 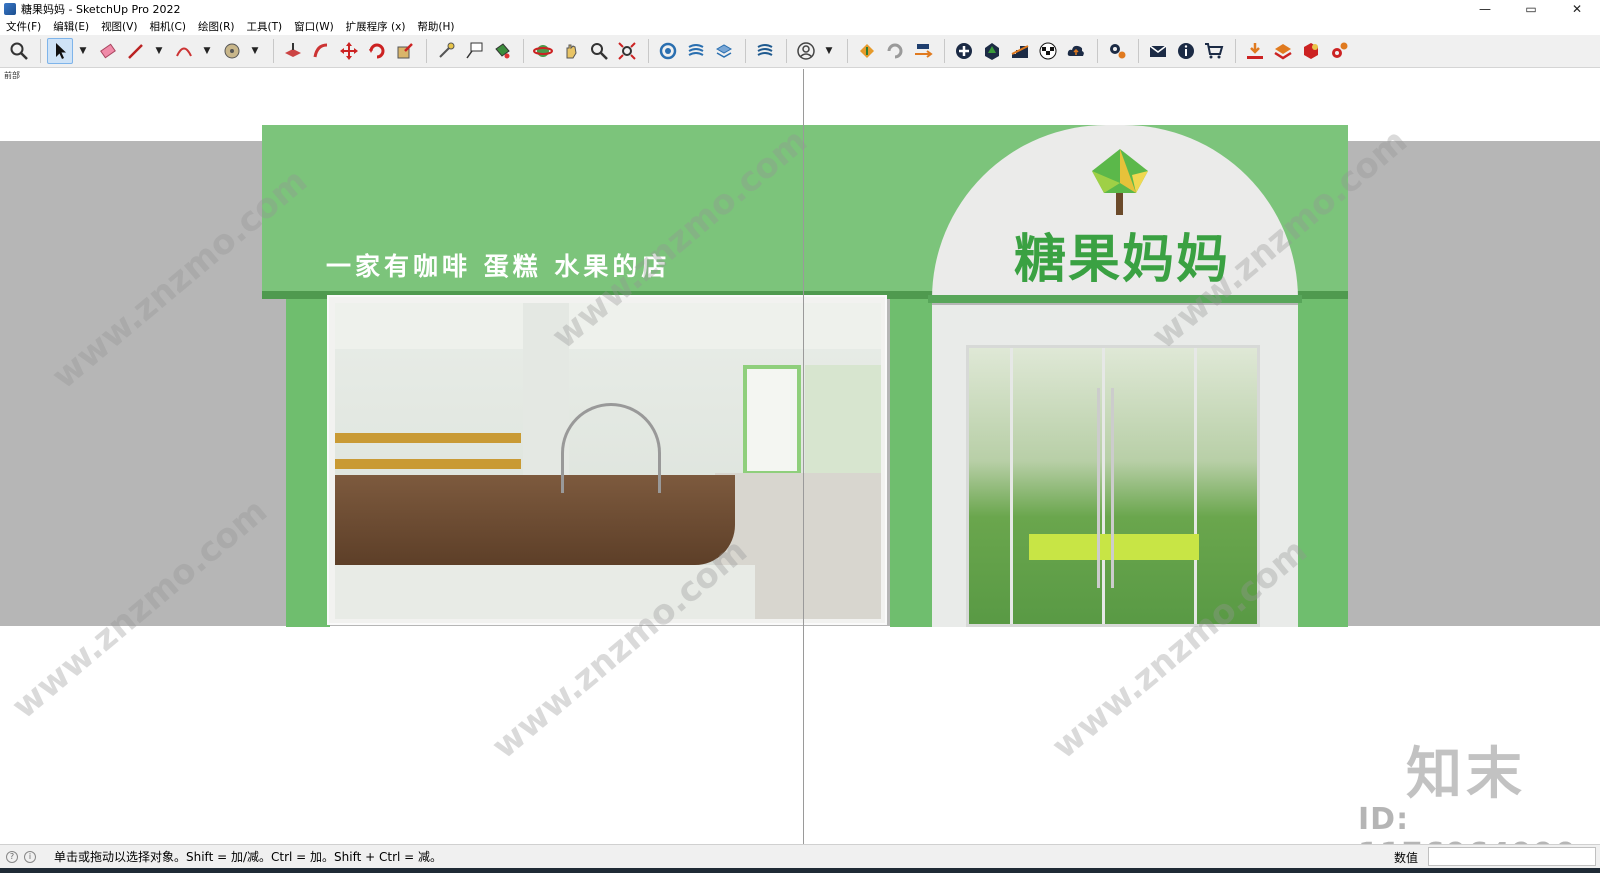 I want to click on shopping-cart-icon, so click(x=1214, y=51).